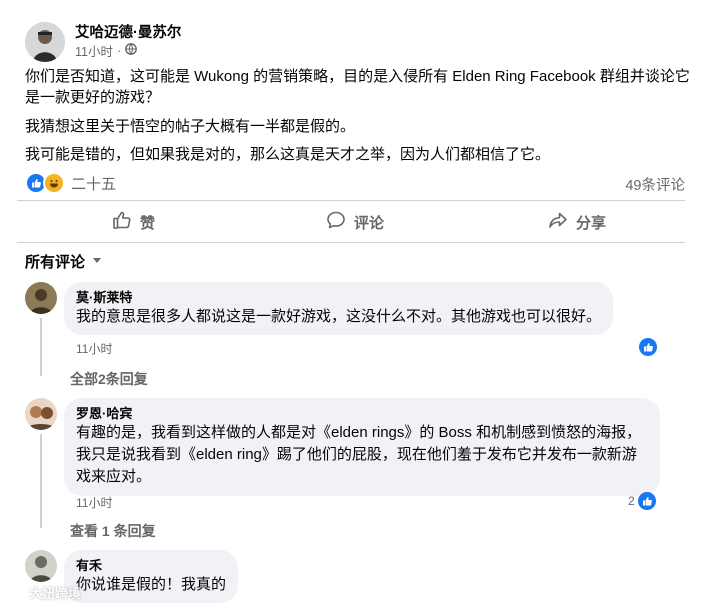 The height and width of the screenshot is (606, 702). Describe the element at coordinates (94, 184) in the screenshot. I see `reaction-count: 二十五` at that location.